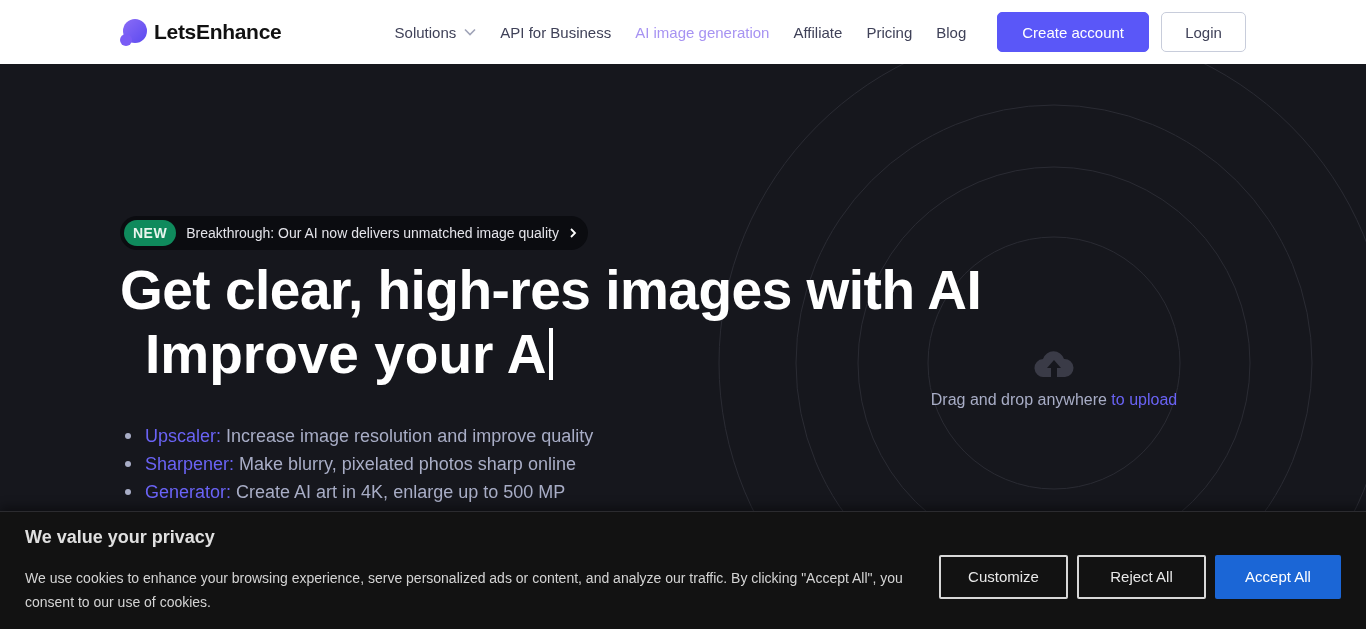  I want to click on text-cursor-icon, so click(551, 354).